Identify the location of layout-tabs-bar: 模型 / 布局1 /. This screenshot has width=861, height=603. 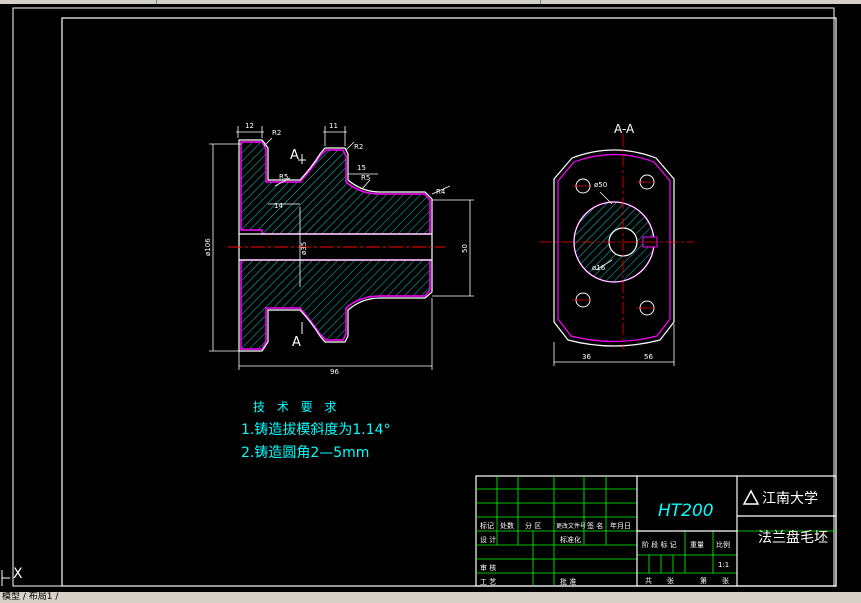
(430, 597).